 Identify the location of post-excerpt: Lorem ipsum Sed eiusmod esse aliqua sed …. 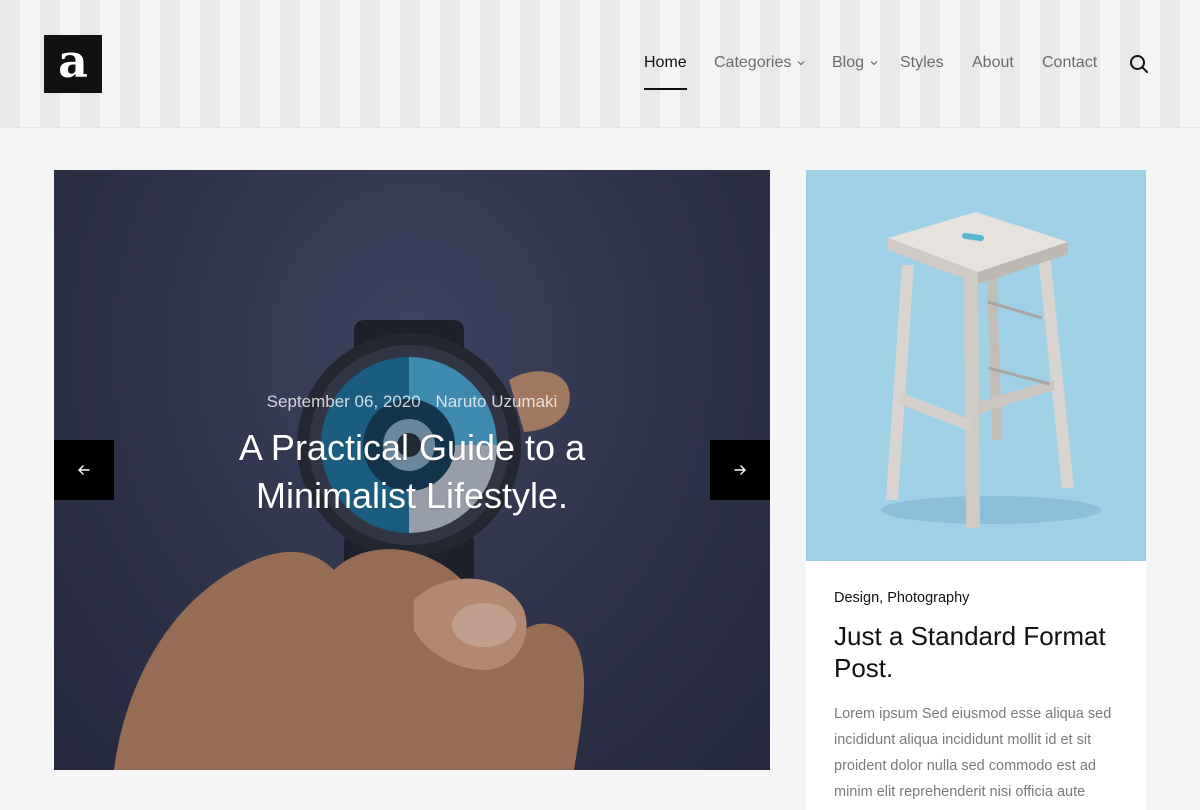
(973, 753).